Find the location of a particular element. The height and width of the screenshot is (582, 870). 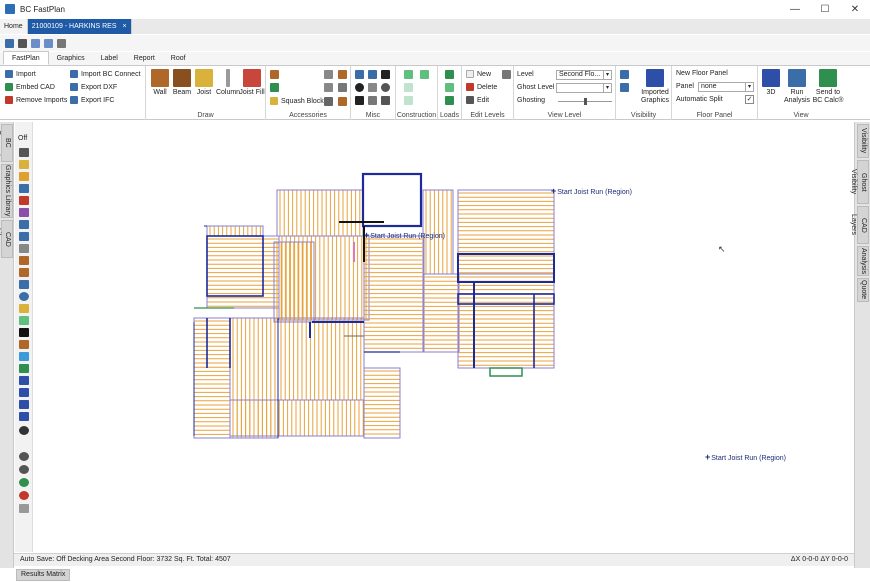

grid-icon is located at coordinates (372, 87).